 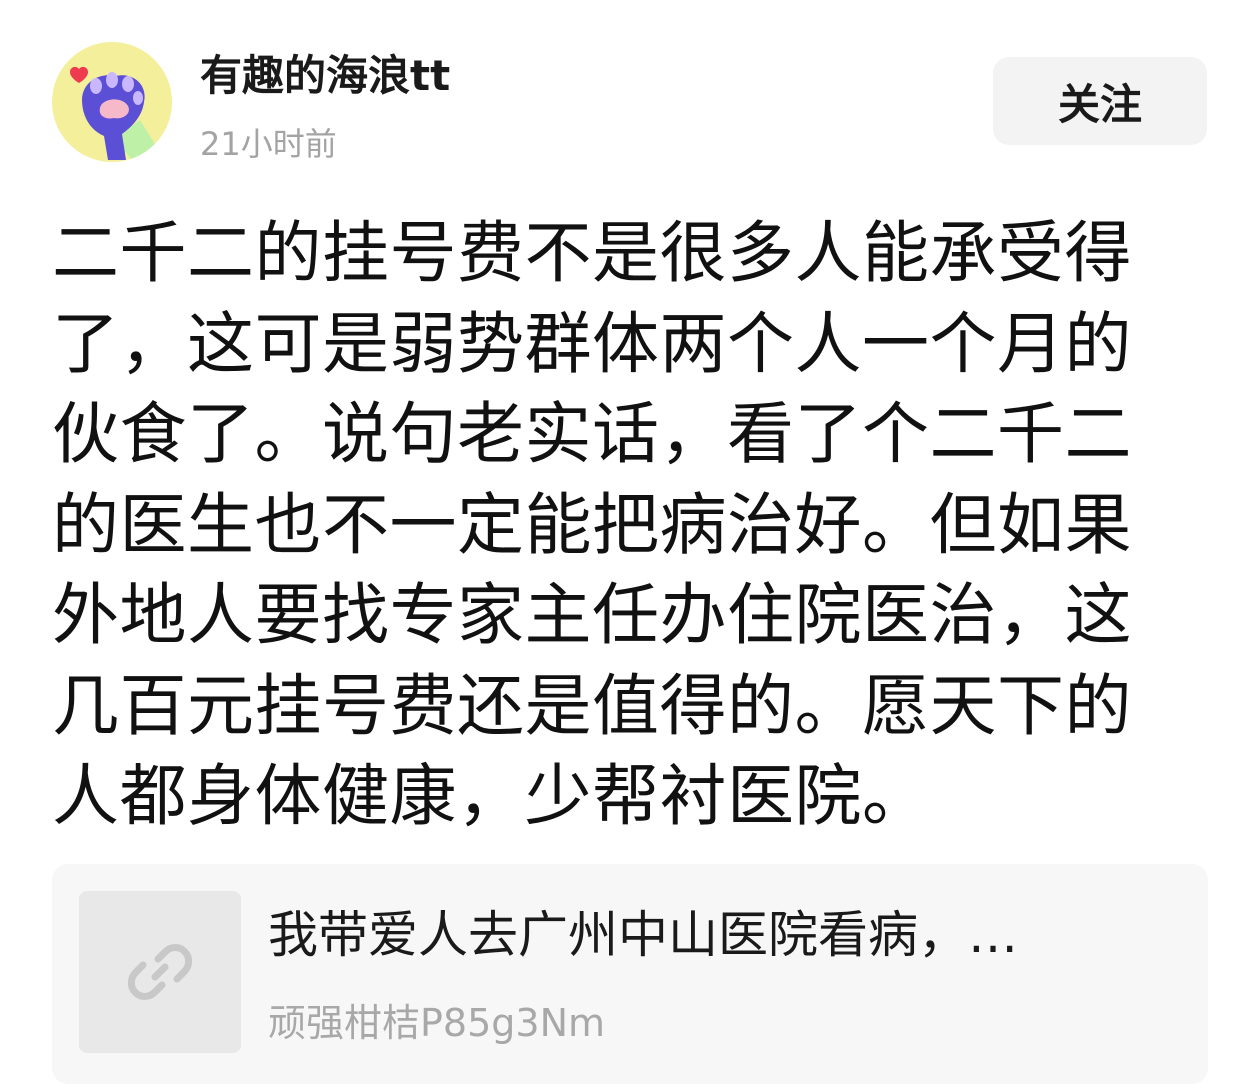 I want to click on post-text-line: 几百元挂号费还是值得的。愿天下的, so click(x=592, y=705).